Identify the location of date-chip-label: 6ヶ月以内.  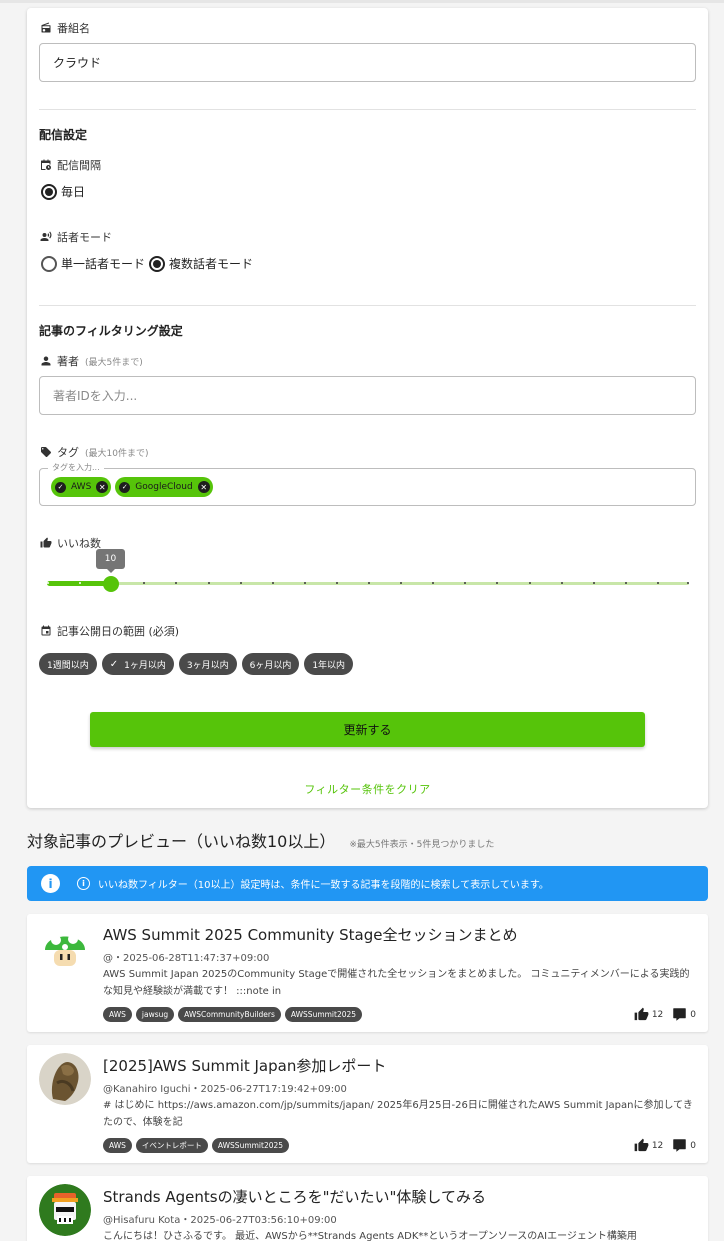
(270, 665).